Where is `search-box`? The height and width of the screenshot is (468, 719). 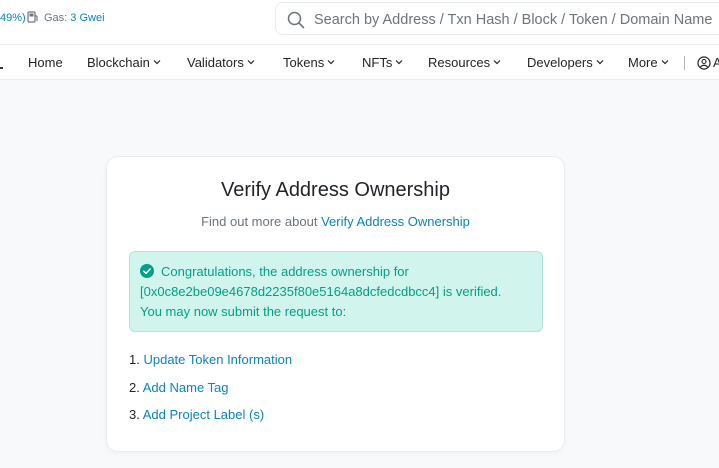
search-box is located at coordinates (497, 18).